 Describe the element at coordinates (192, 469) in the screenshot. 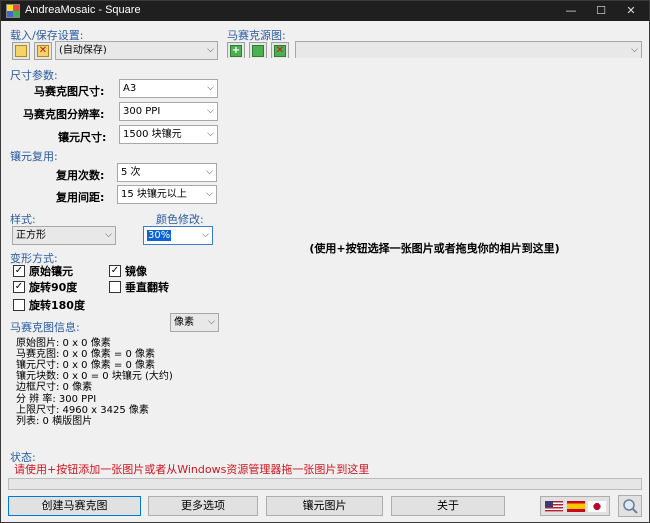

I see `status-message: 请使用+按钮添加一张图片或者从Windows资源管理器拖一张图片到这里` at that location.